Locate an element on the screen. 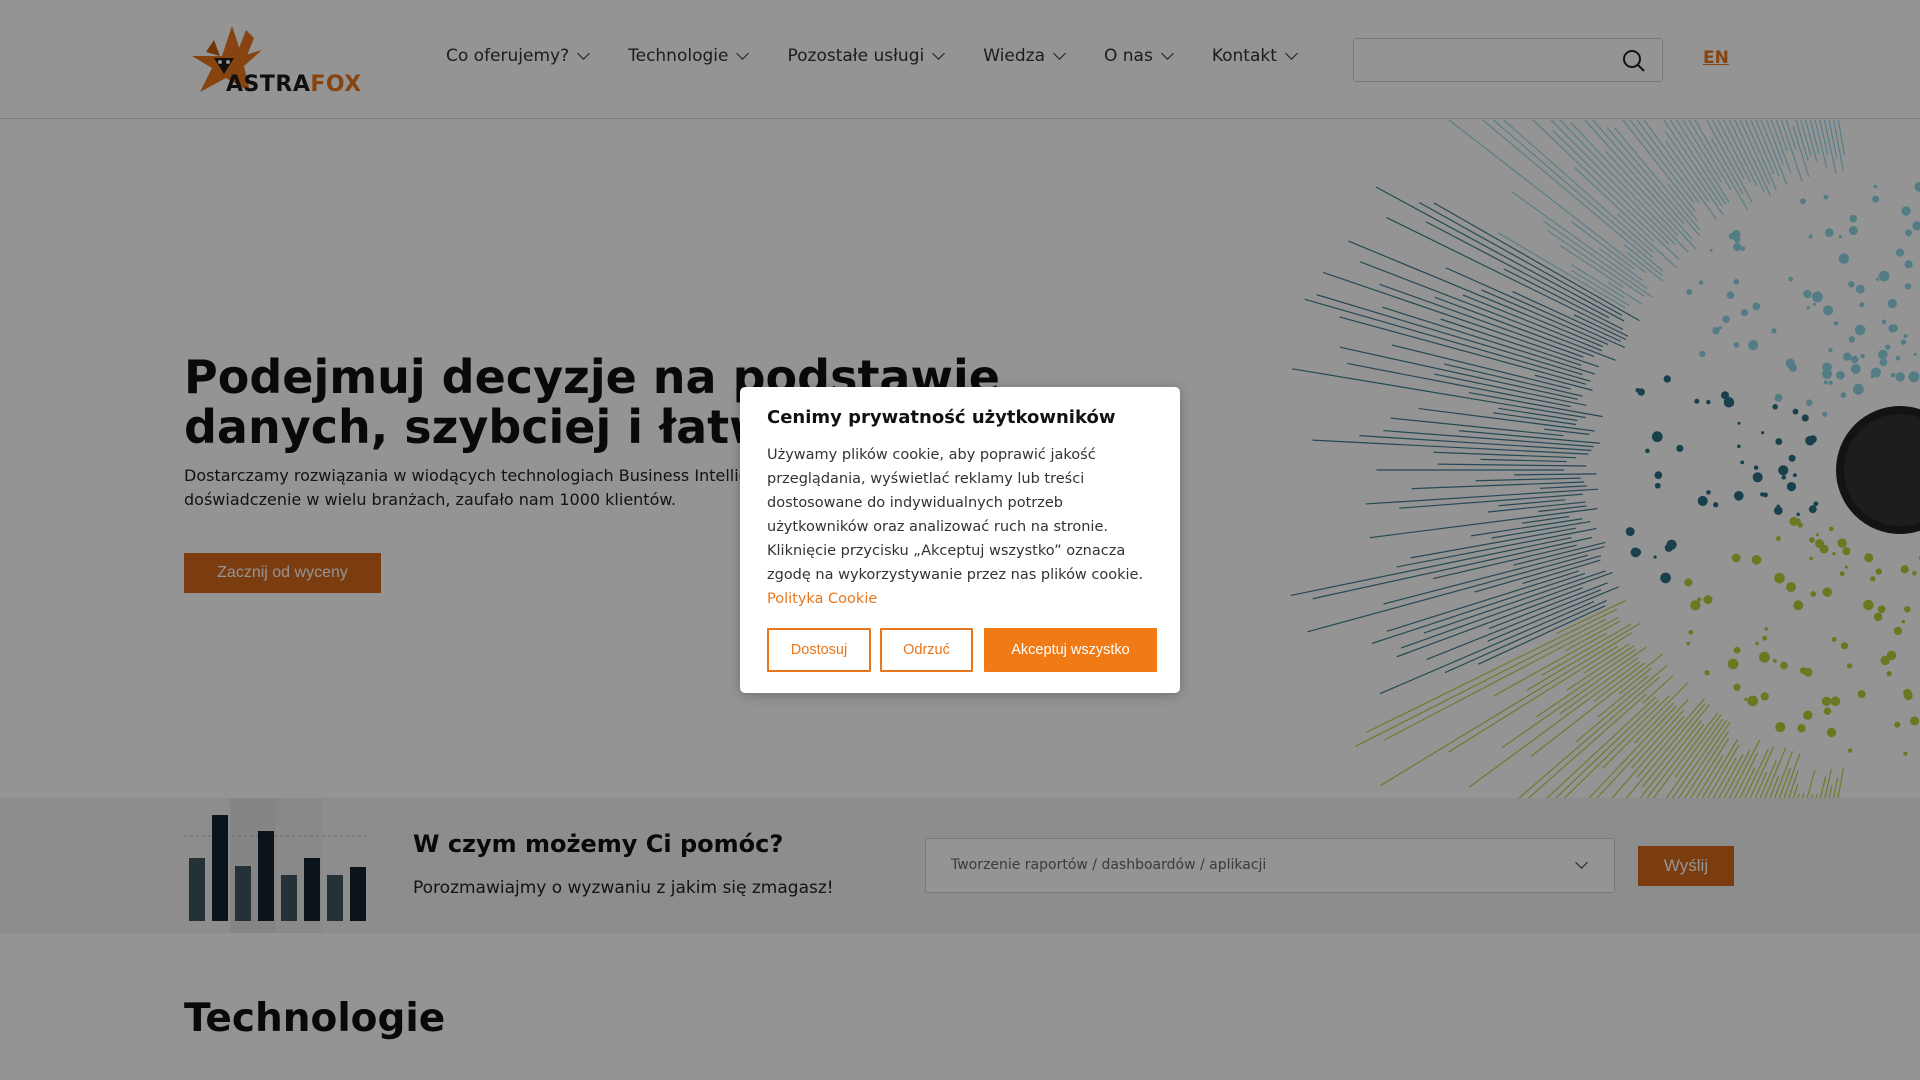 This screenshot has width=1920, height=1080. accept-all-button: Akceptuj wszystko is located at coordinates (1070, 650).